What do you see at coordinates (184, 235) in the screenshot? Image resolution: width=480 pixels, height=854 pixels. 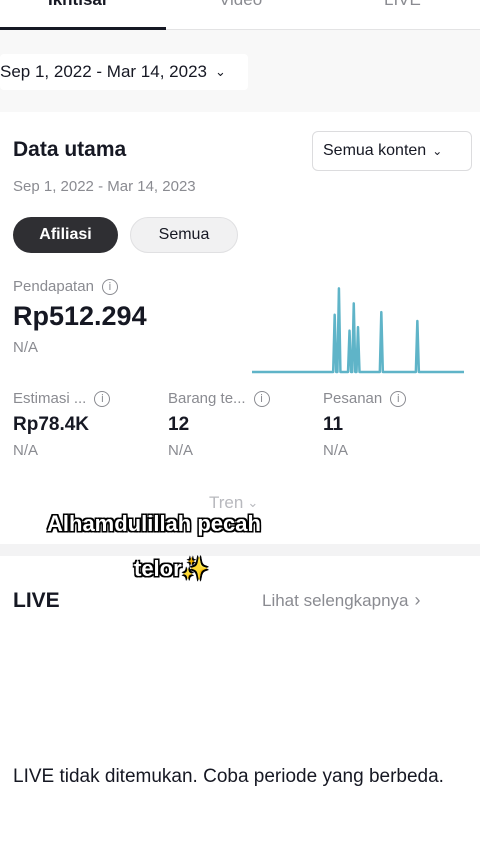 I see `pill-all: Semua` at bounding box center [184, 235].